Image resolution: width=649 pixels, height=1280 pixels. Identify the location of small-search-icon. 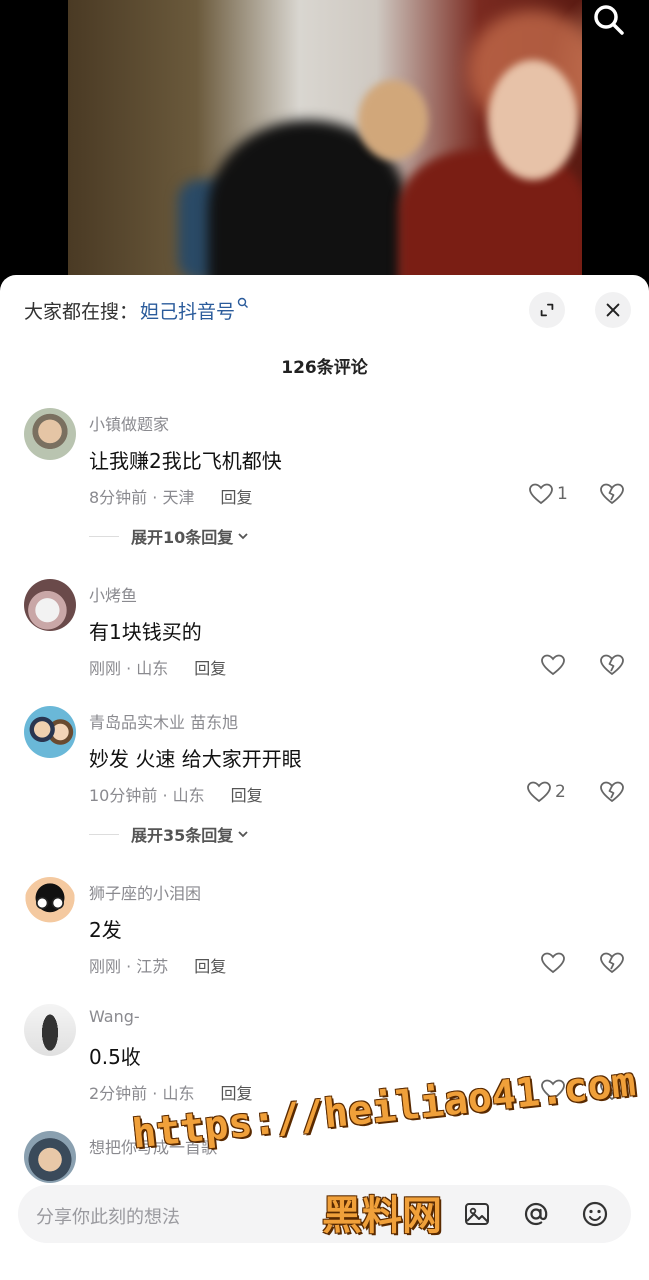
(243, 305).